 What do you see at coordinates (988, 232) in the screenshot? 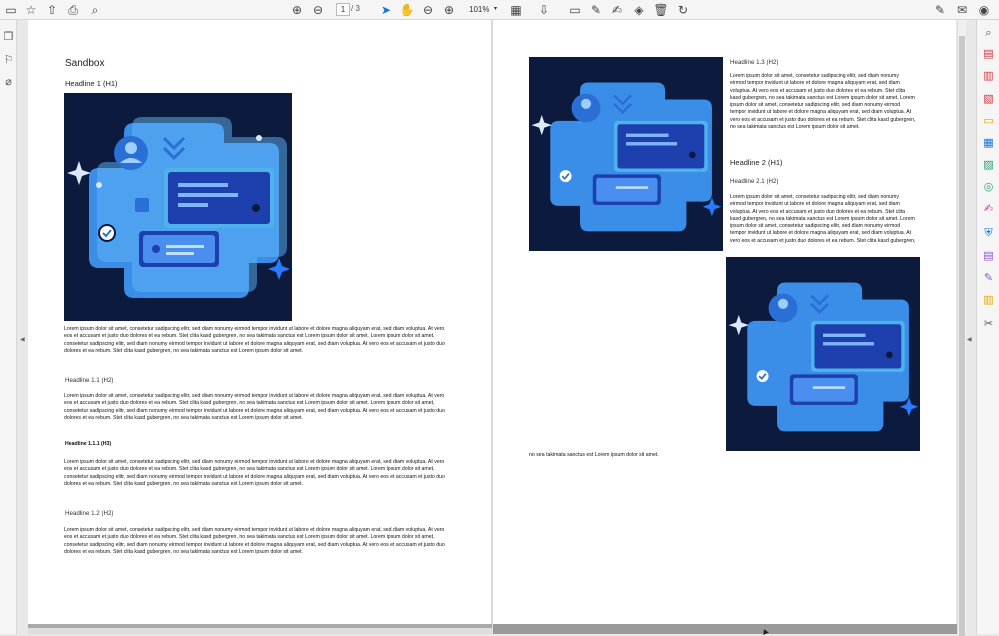
I see `protect-icon: ⛨` at bounding box center [988, 232].